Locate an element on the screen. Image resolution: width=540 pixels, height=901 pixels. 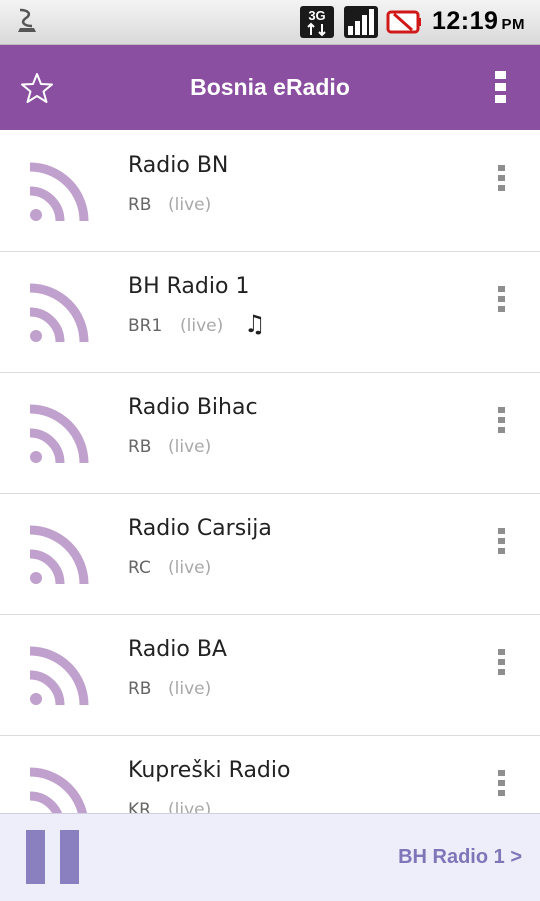
overflow-menu-button is located at coordinates (500, 90).